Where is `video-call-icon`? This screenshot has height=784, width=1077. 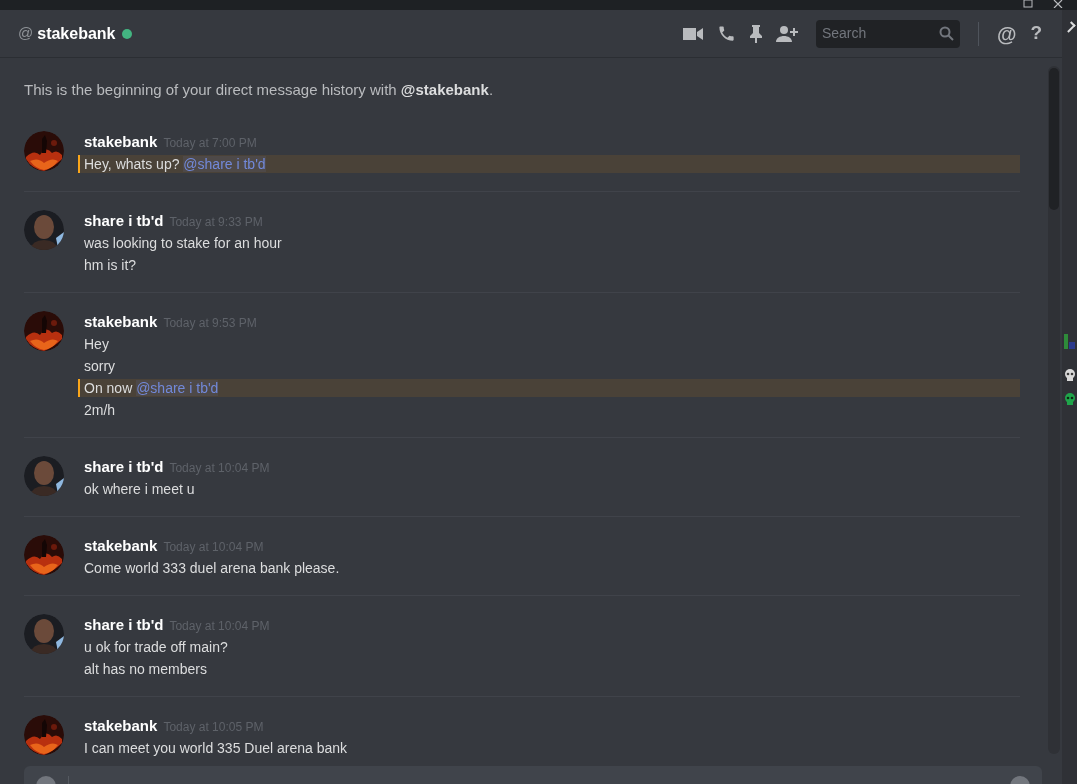
video-call-icon is located at coordinates (692, 33).